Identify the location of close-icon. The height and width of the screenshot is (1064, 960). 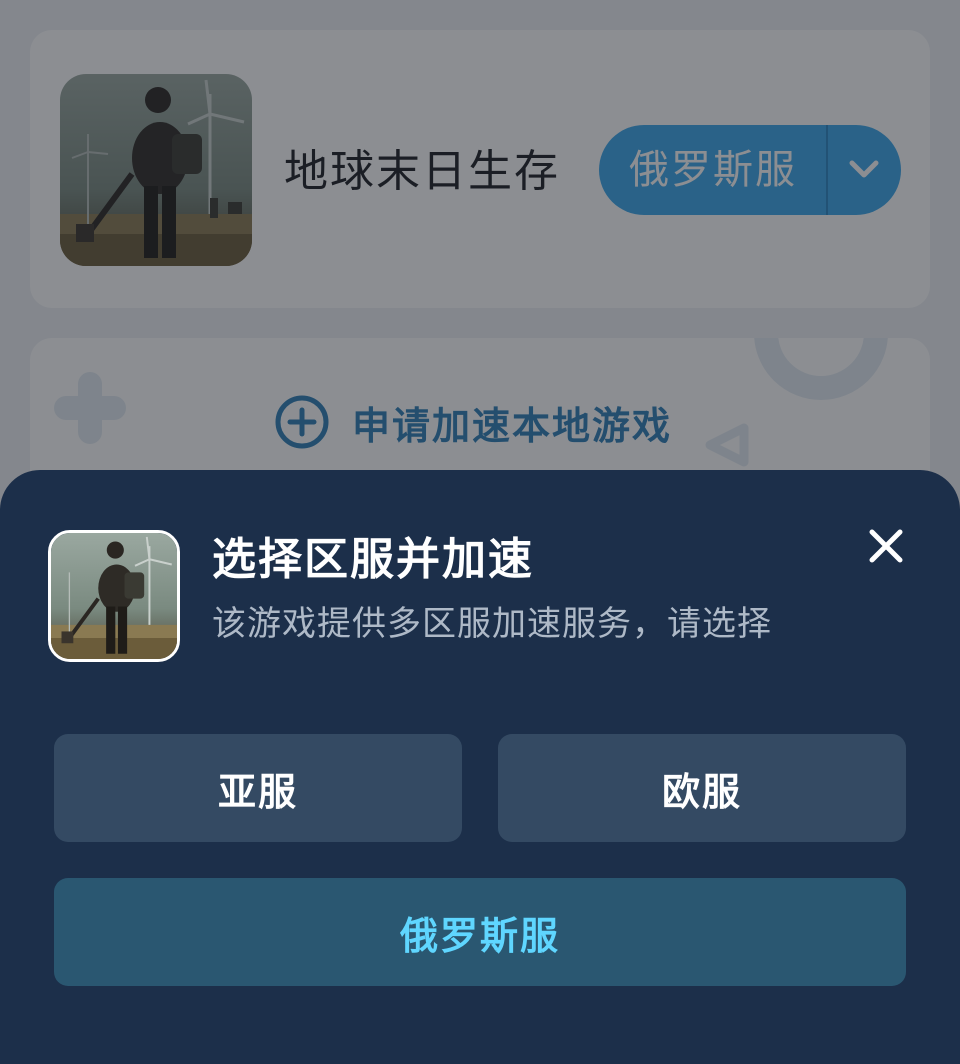
(886, 546).